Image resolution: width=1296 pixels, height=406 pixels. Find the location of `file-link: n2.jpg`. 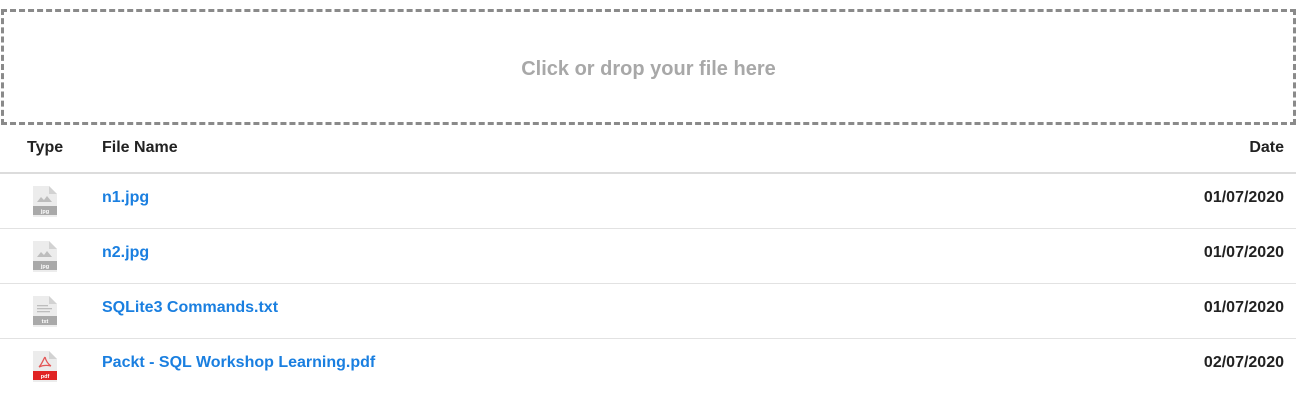

file-link: n2.jpg is located at coordinates (125, 253).